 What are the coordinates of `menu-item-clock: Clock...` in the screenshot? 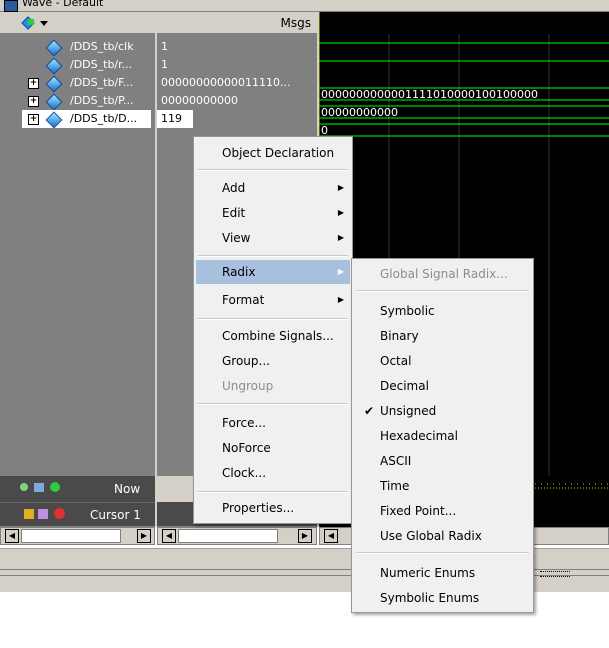 It's located at (273, 473).